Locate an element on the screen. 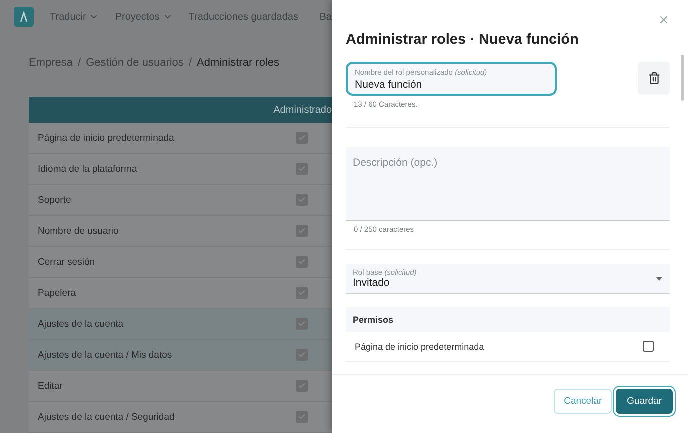 This screenshot has height=433, width=688. row-label: Ajustes de la cuenta is located at coordinates (81, 324).